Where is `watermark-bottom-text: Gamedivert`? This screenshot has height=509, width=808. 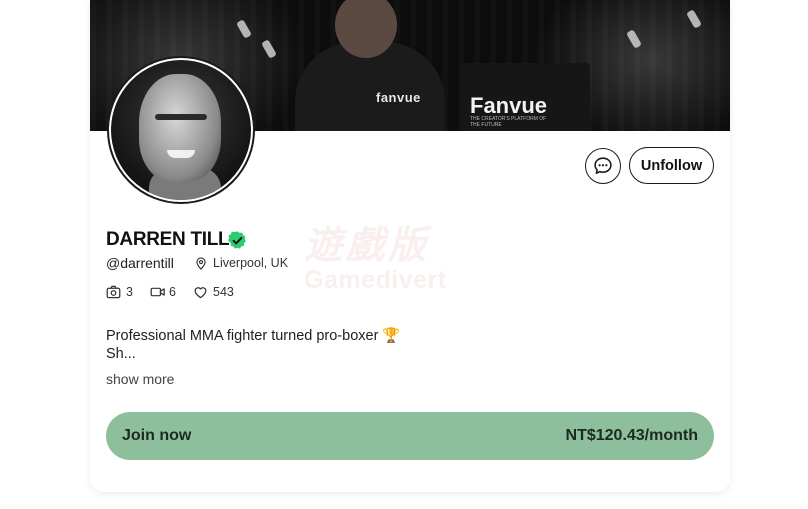 watermark-bottom-text: Gamedivert is located at coordinates (375, 280).